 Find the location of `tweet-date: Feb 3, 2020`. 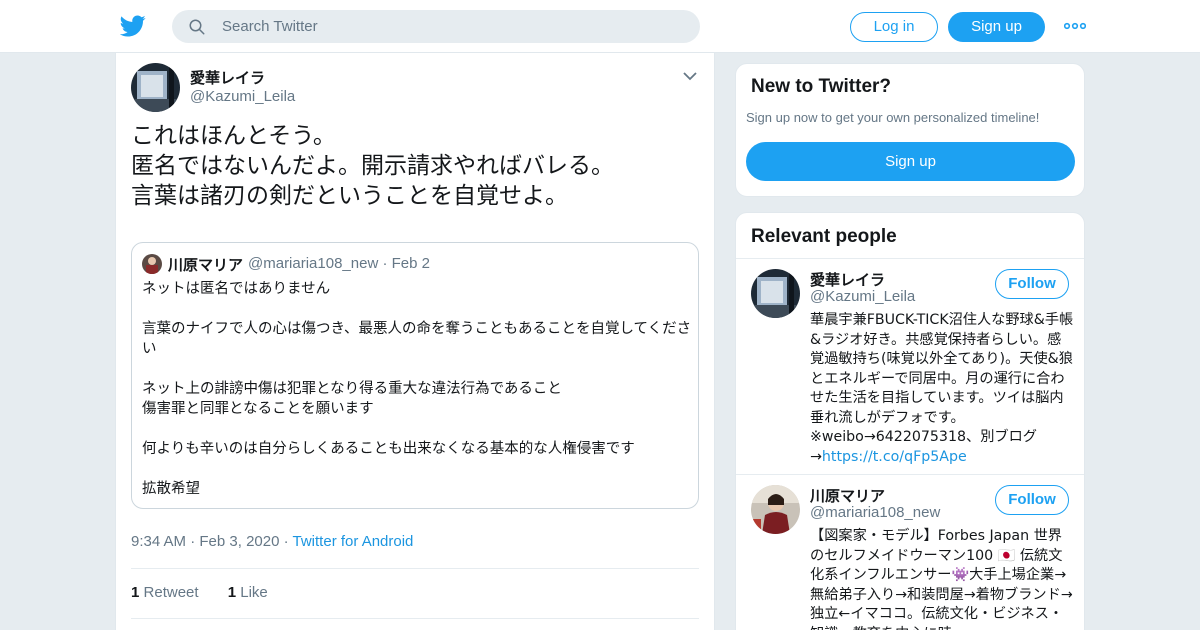

tweet-date: Feb 3, 2020 is located at coordinates (239, 541).